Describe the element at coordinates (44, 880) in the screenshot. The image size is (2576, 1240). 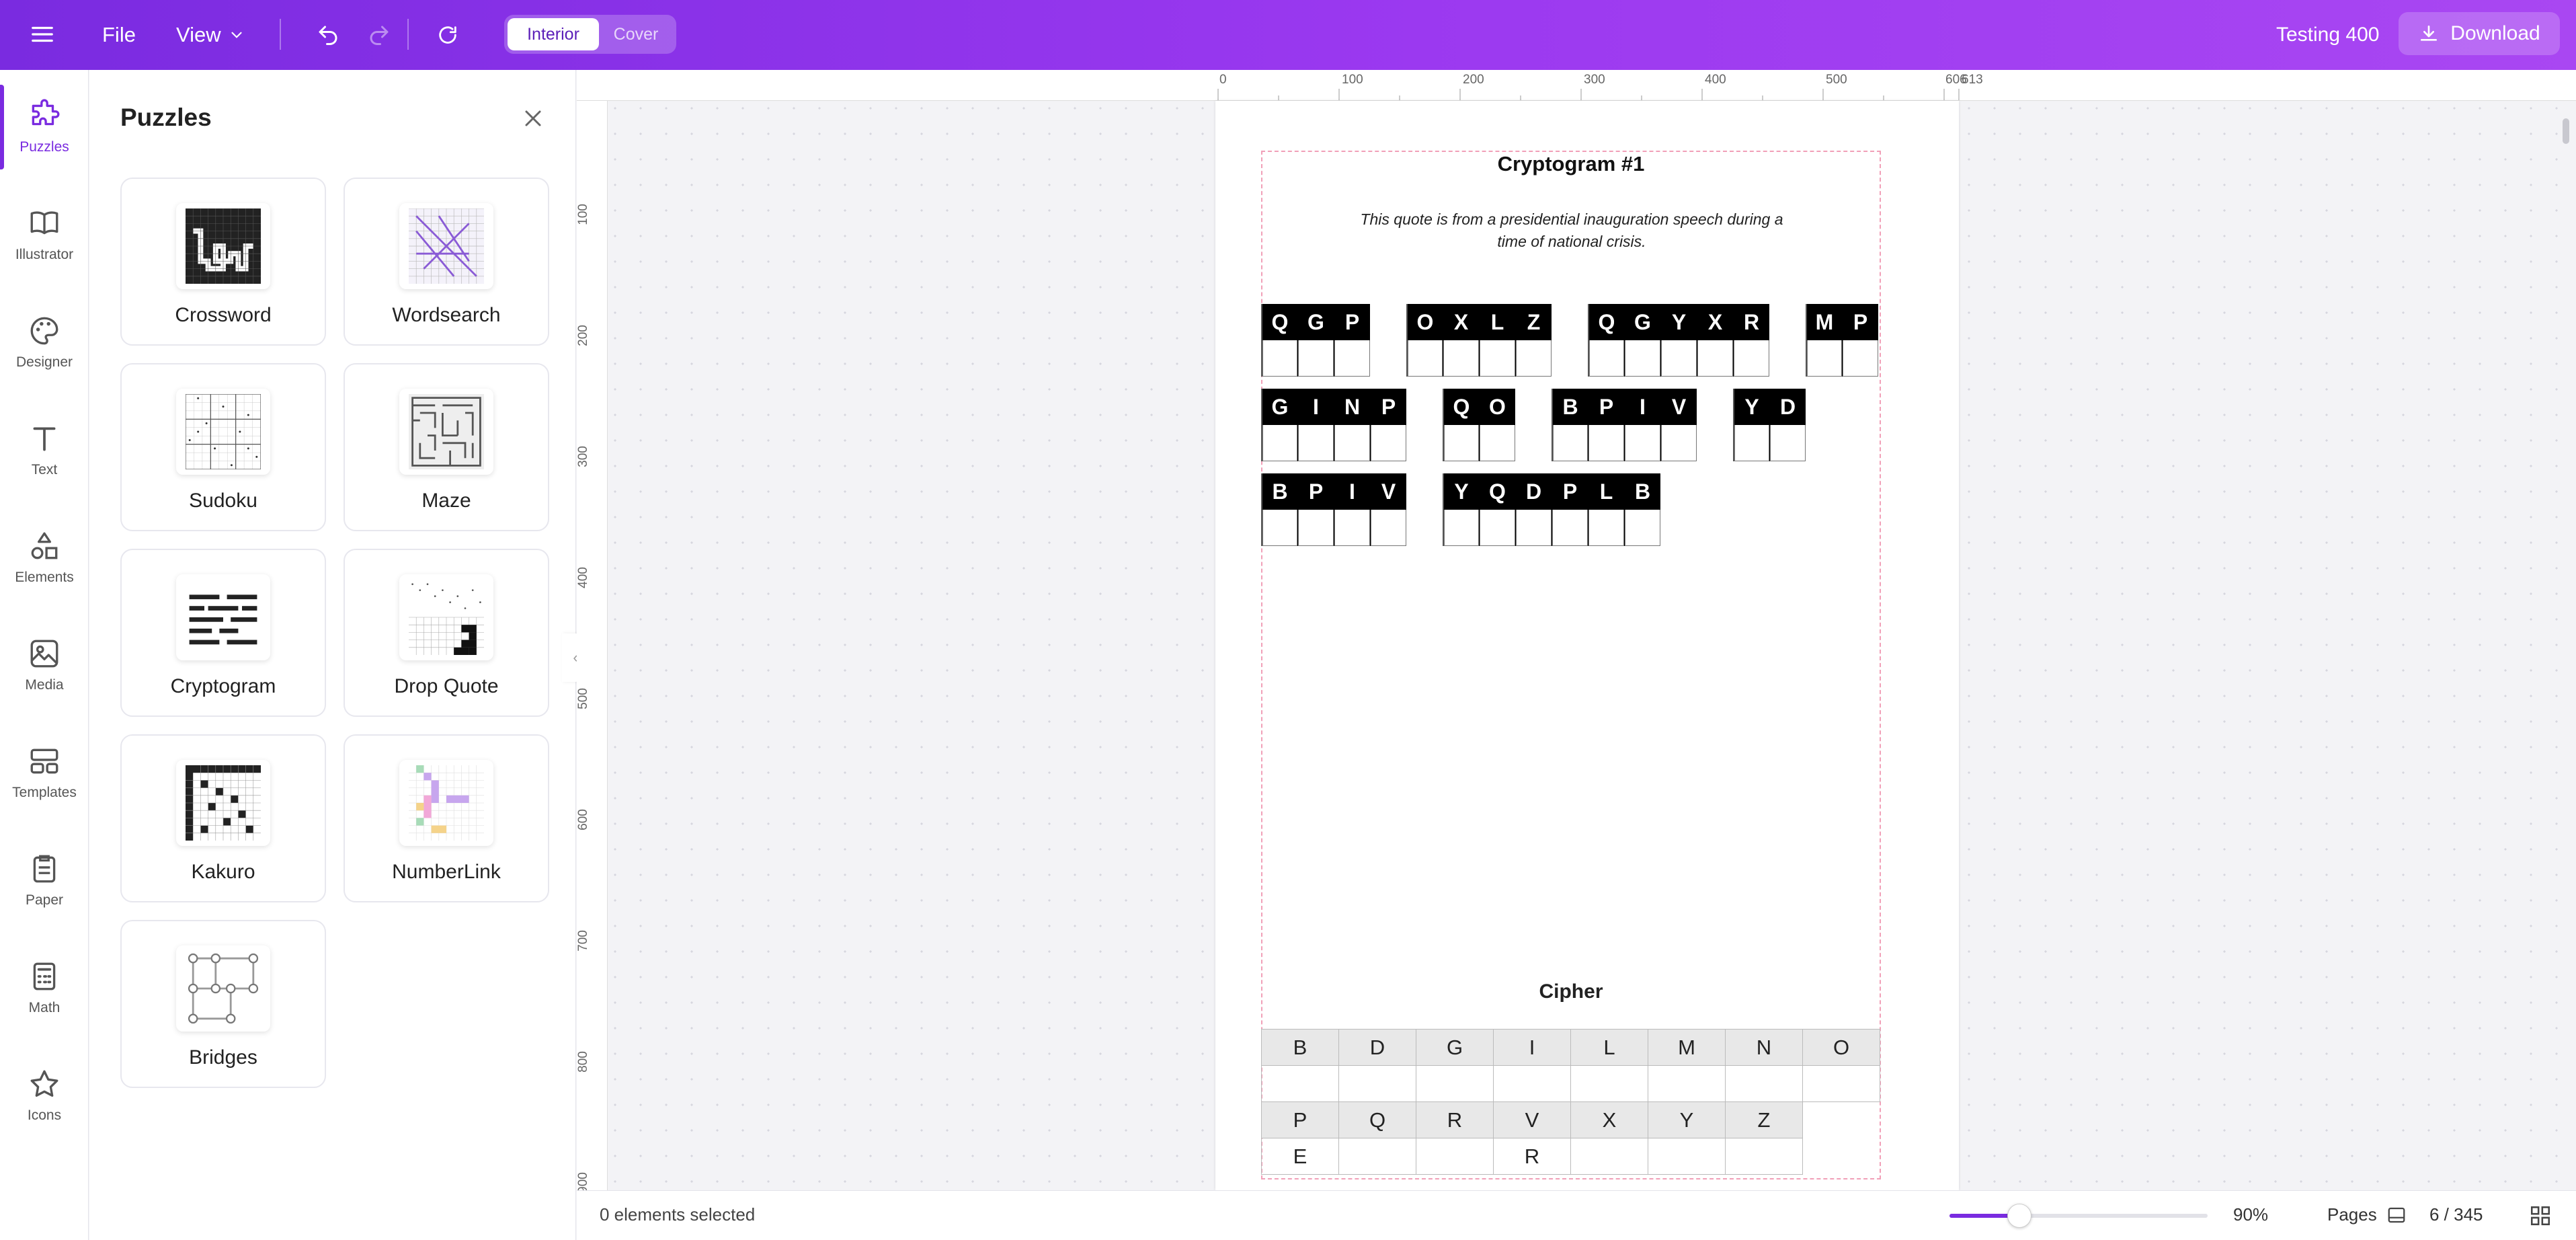
I see `rail-item-paper: Paper` at that location.